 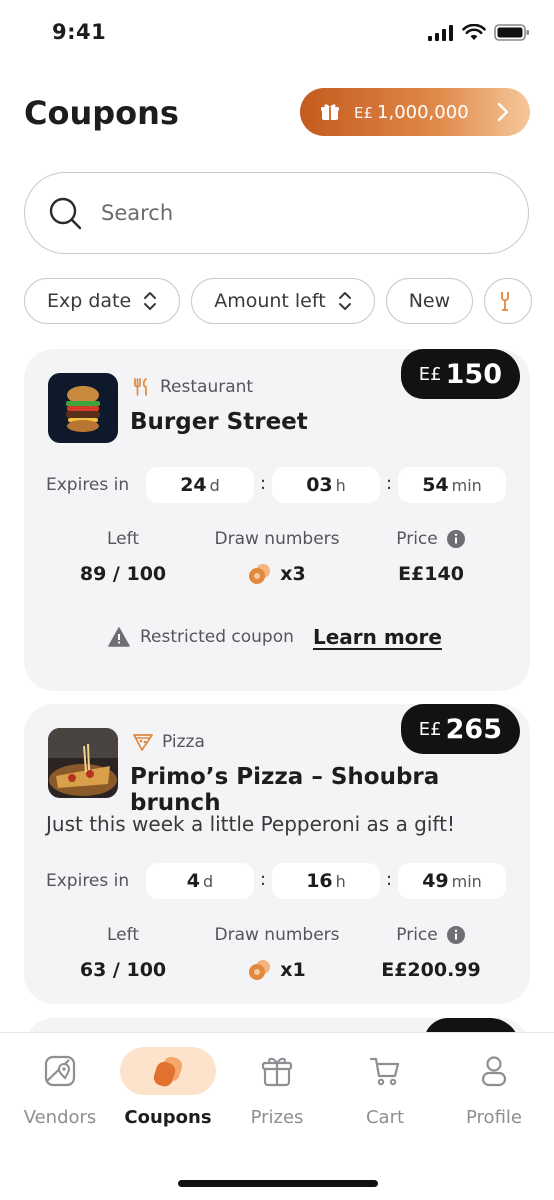 What do you see at coordinates (119, 637) in the screenshot?
I see `warning-icon` at bounding box center [119, 637].